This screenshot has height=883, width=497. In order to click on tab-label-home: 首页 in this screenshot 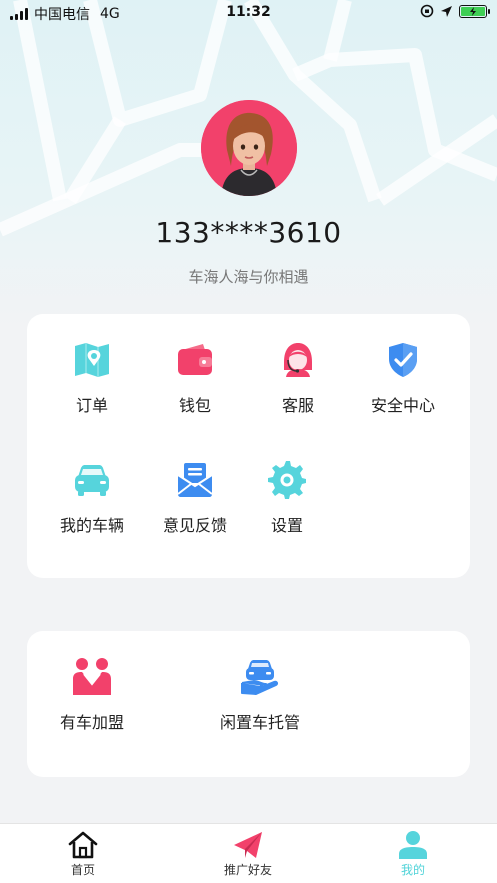, I will do `click(82, 870)`.